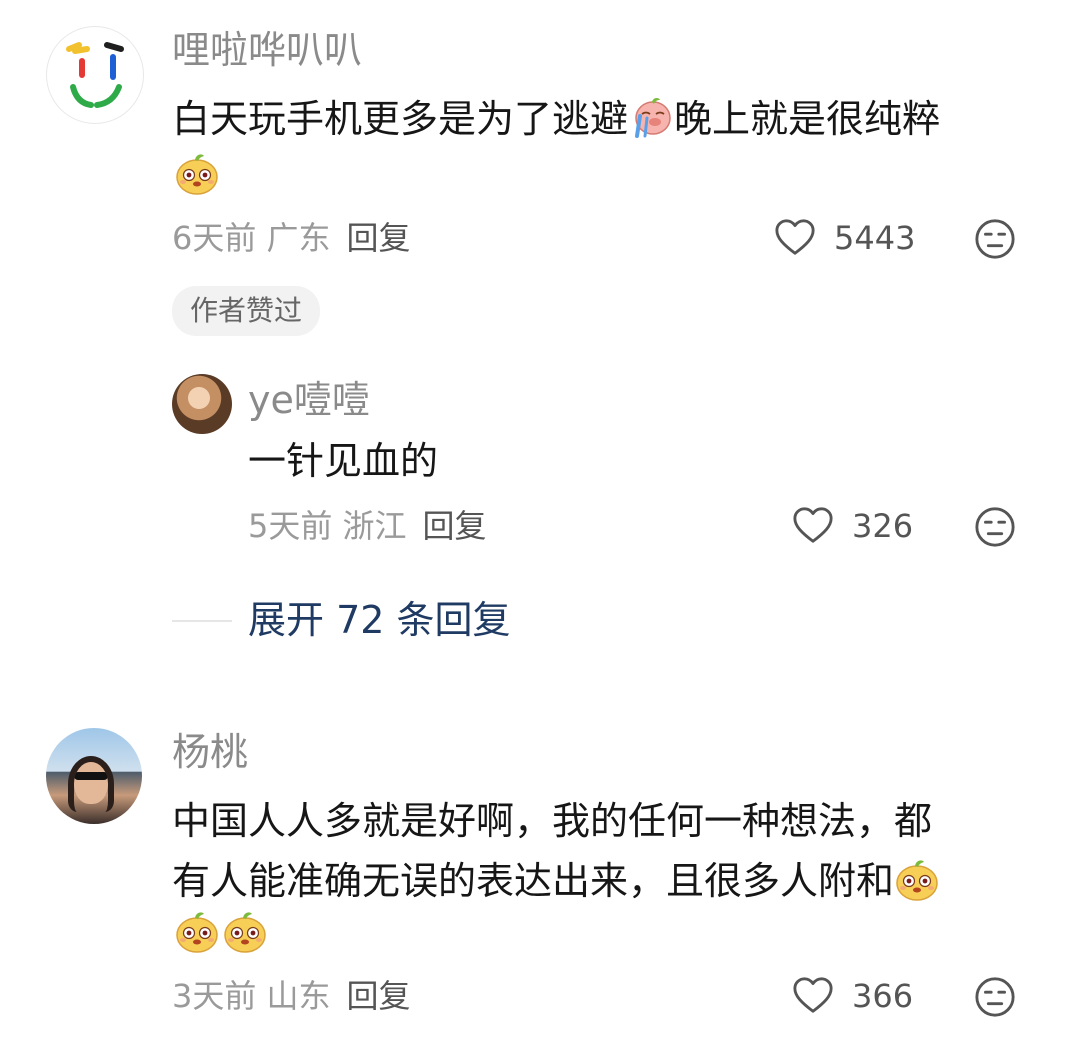 The image size is (1080, 1043). Describe the element at coordinates (210, 752) in the screenshot. I see `comment-username: 杨桃` at that location.